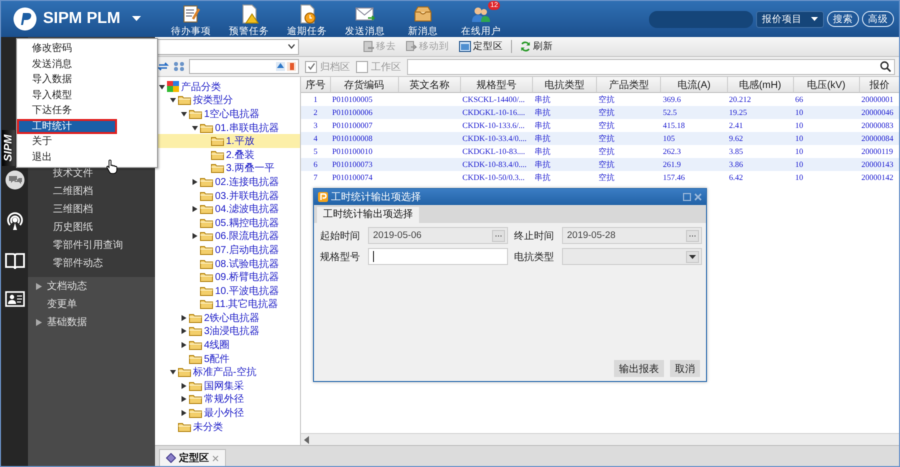 This screenshot has width=900, height=467. I want to click on nav-group: 基础数据, so click(91, 322).